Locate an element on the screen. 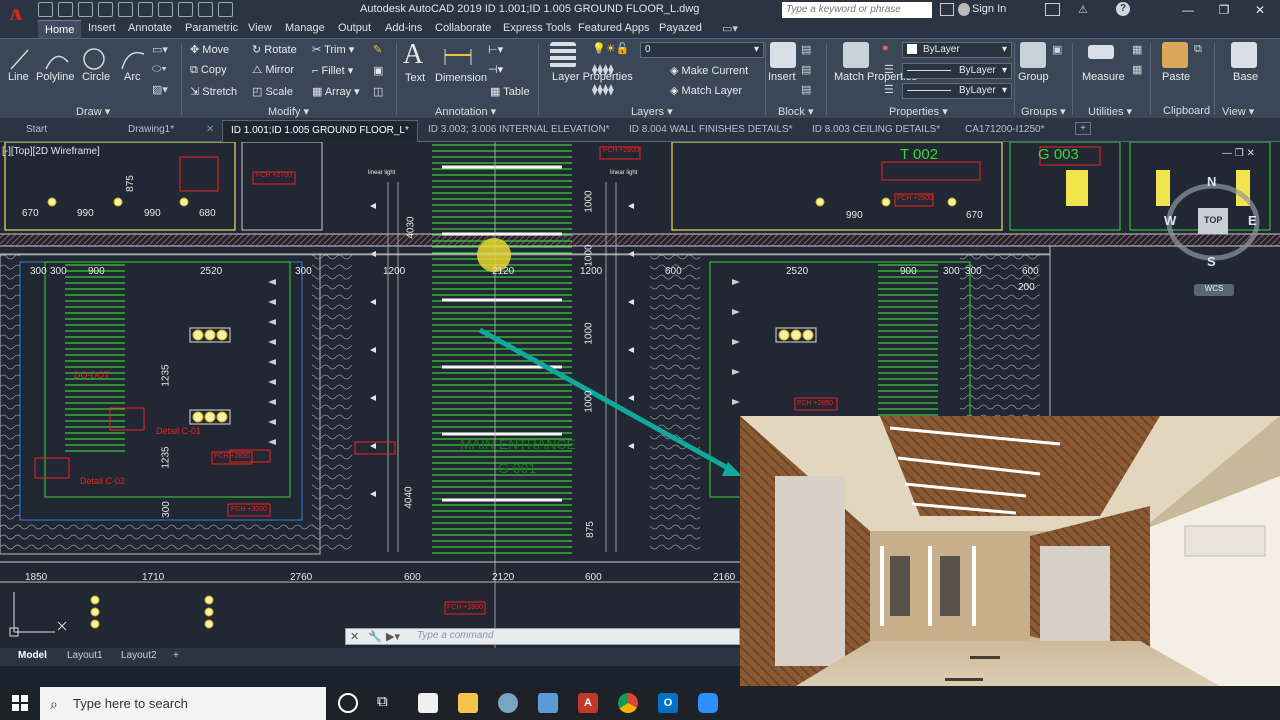 This screenshot has height=720, width=1280. explode-icon: ▣ is located at coordinates (378, 70).